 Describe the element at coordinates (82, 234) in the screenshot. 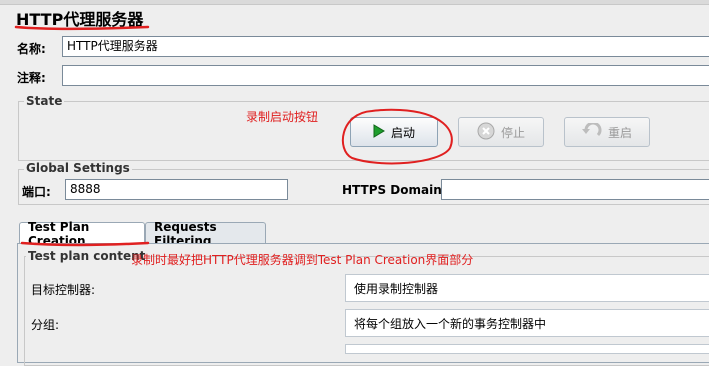

I see `tab-test-plan-creation: Test Plan Creation` at that location.